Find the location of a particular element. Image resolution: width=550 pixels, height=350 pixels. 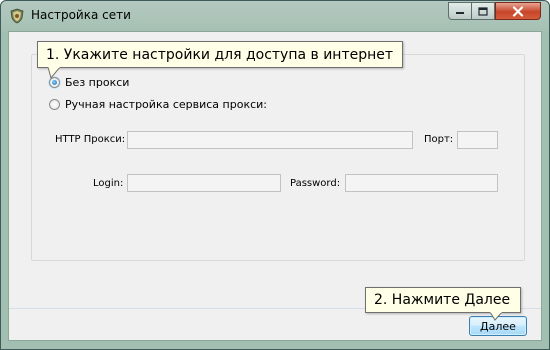

close-icon is located at coordinates (518, 11).